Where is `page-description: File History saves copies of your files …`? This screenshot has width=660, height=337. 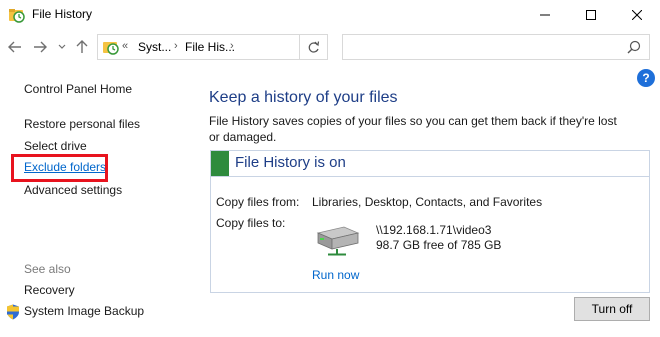 page-description: File History saves copies of your files … is located at coordinates (413, 129).